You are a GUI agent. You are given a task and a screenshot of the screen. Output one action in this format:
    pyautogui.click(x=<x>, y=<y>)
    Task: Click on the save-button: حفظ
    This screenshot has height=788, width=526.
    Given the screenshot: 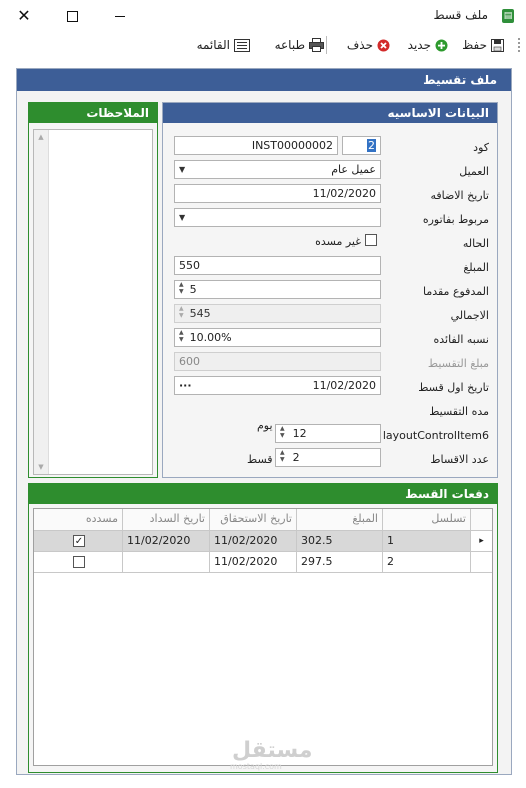 What is the action you would take?
    pyautogui.click(x=483, y=45)
    